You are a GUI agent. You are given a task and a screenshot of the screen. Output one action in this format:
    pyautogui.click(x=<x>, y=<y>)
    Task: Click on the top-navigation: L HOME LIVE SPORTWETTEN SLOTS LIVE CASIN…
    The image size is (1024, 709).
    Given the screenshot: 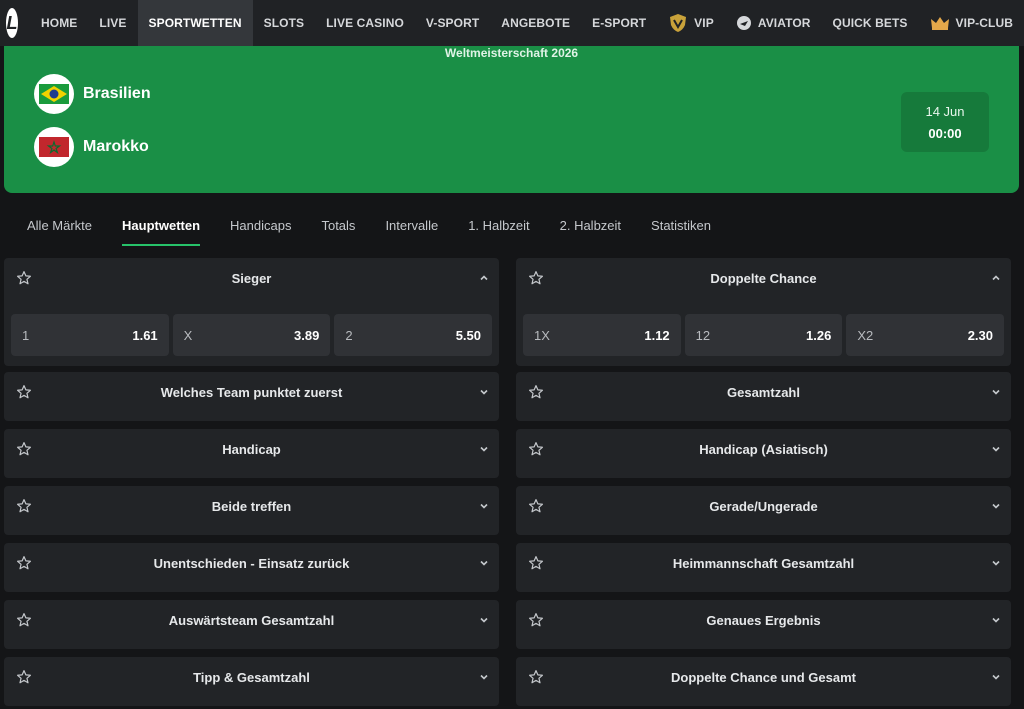 What is the action you would take?
    pyautogui.click(x=512, y=23)
    